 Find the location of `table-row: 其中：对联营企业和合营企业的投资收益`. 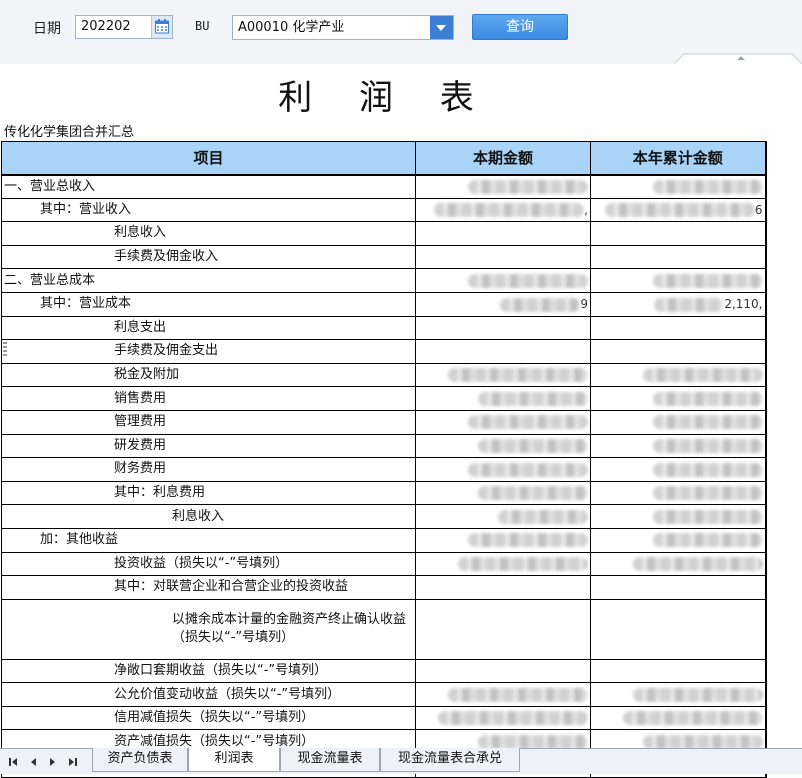

table-row: 其中：对联营企业和合营企业的投资收益 is located at coordinates (384, 587).